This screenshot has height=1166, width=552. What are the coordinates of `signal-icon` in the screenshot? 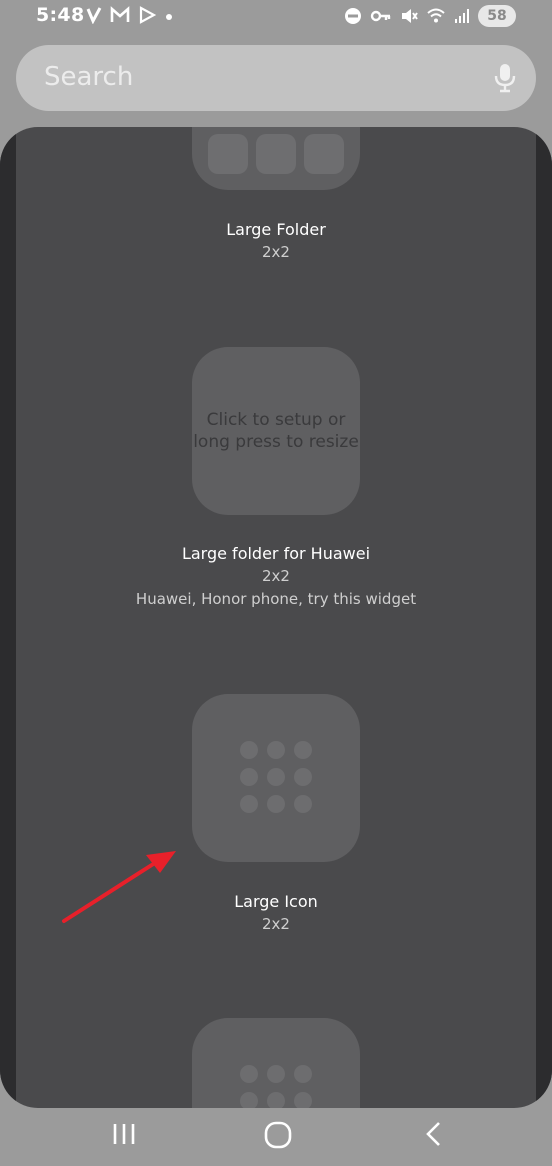 It's located at (462, 16).